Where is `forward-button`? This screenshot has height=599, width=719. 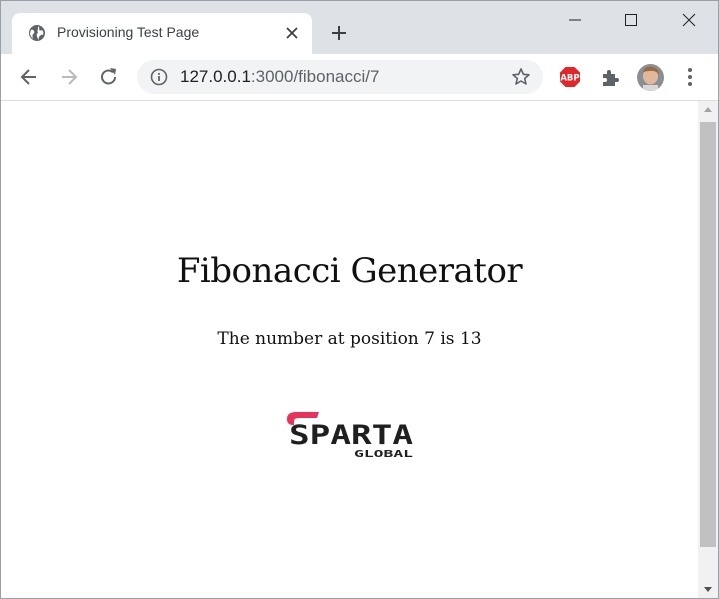
forward-button is located at coordinates (69, 77).